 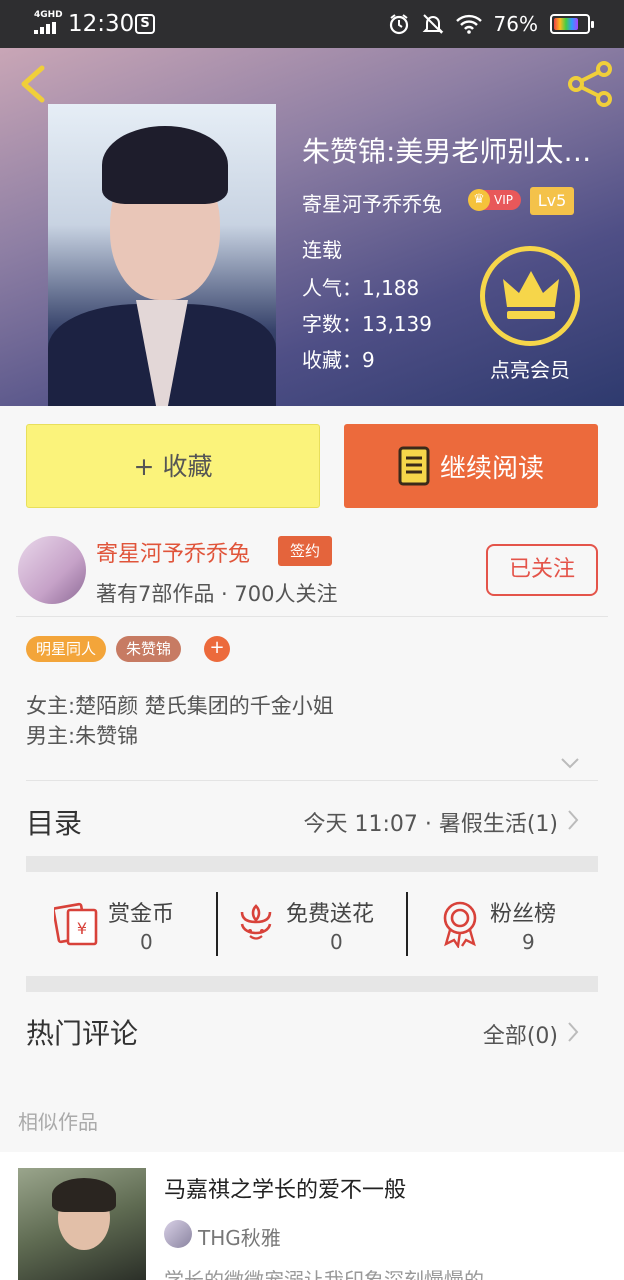 I want to click on back-arrow-icon, so click(x=33, y=84).